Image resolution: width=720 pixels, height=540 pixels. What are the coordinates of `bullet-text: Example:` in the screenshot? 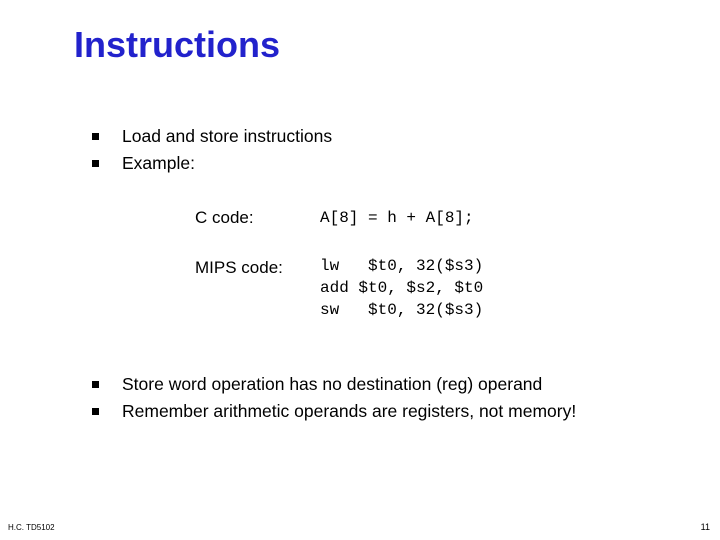 It's located at (158, 163).